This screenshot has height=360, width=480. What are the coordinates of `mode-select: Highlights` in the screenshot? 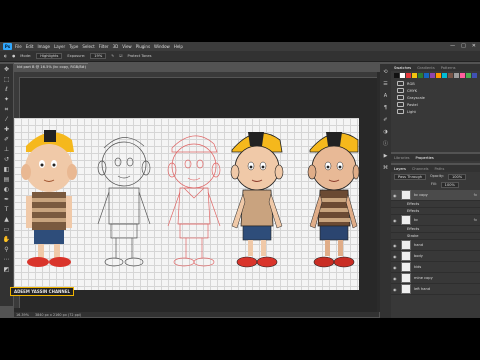 It's located at (49, 56).